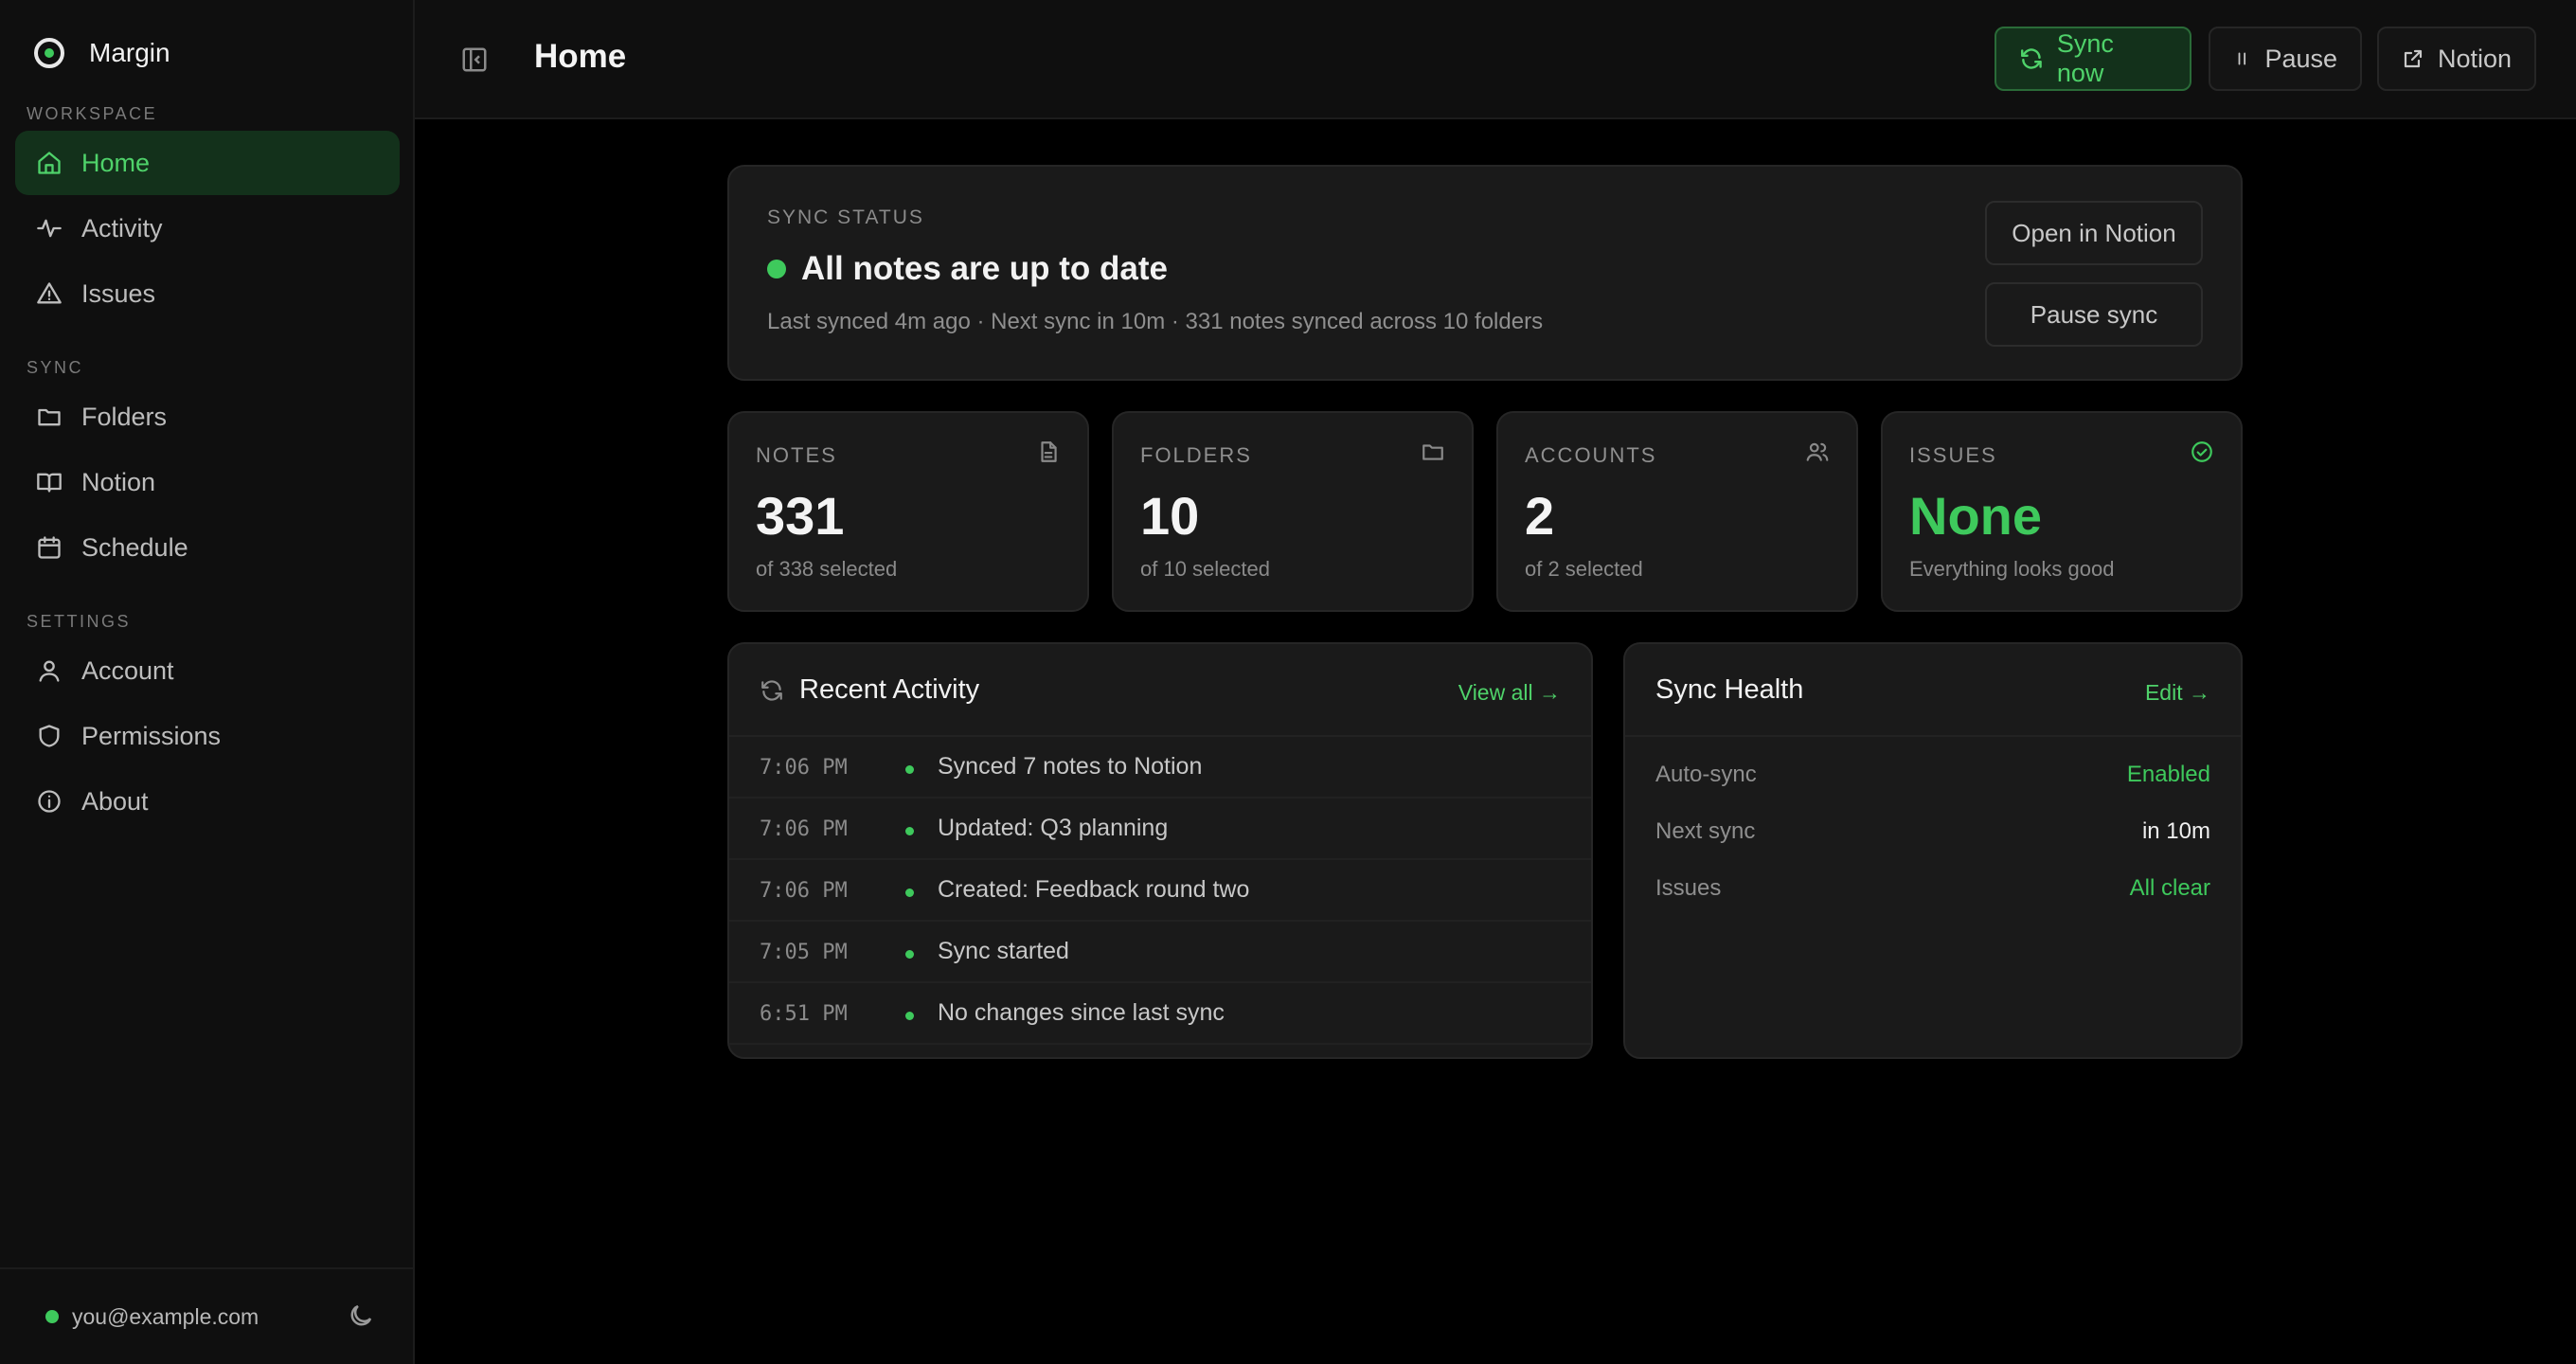 The height and width of the screenshot is (1364, 2576). What do you see at coordinates (1591, 455) in the screenshot?
I see `stat-label: ACCOUNTS` at bounding box center [1591, 455].